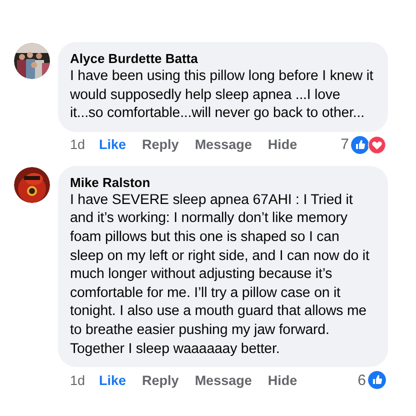 The width and height of the screenshot is (416, 416). What do you see at coordinates (377, 145) in the screenshot?
I see `heart-icon` at bounding box center [377, 145].